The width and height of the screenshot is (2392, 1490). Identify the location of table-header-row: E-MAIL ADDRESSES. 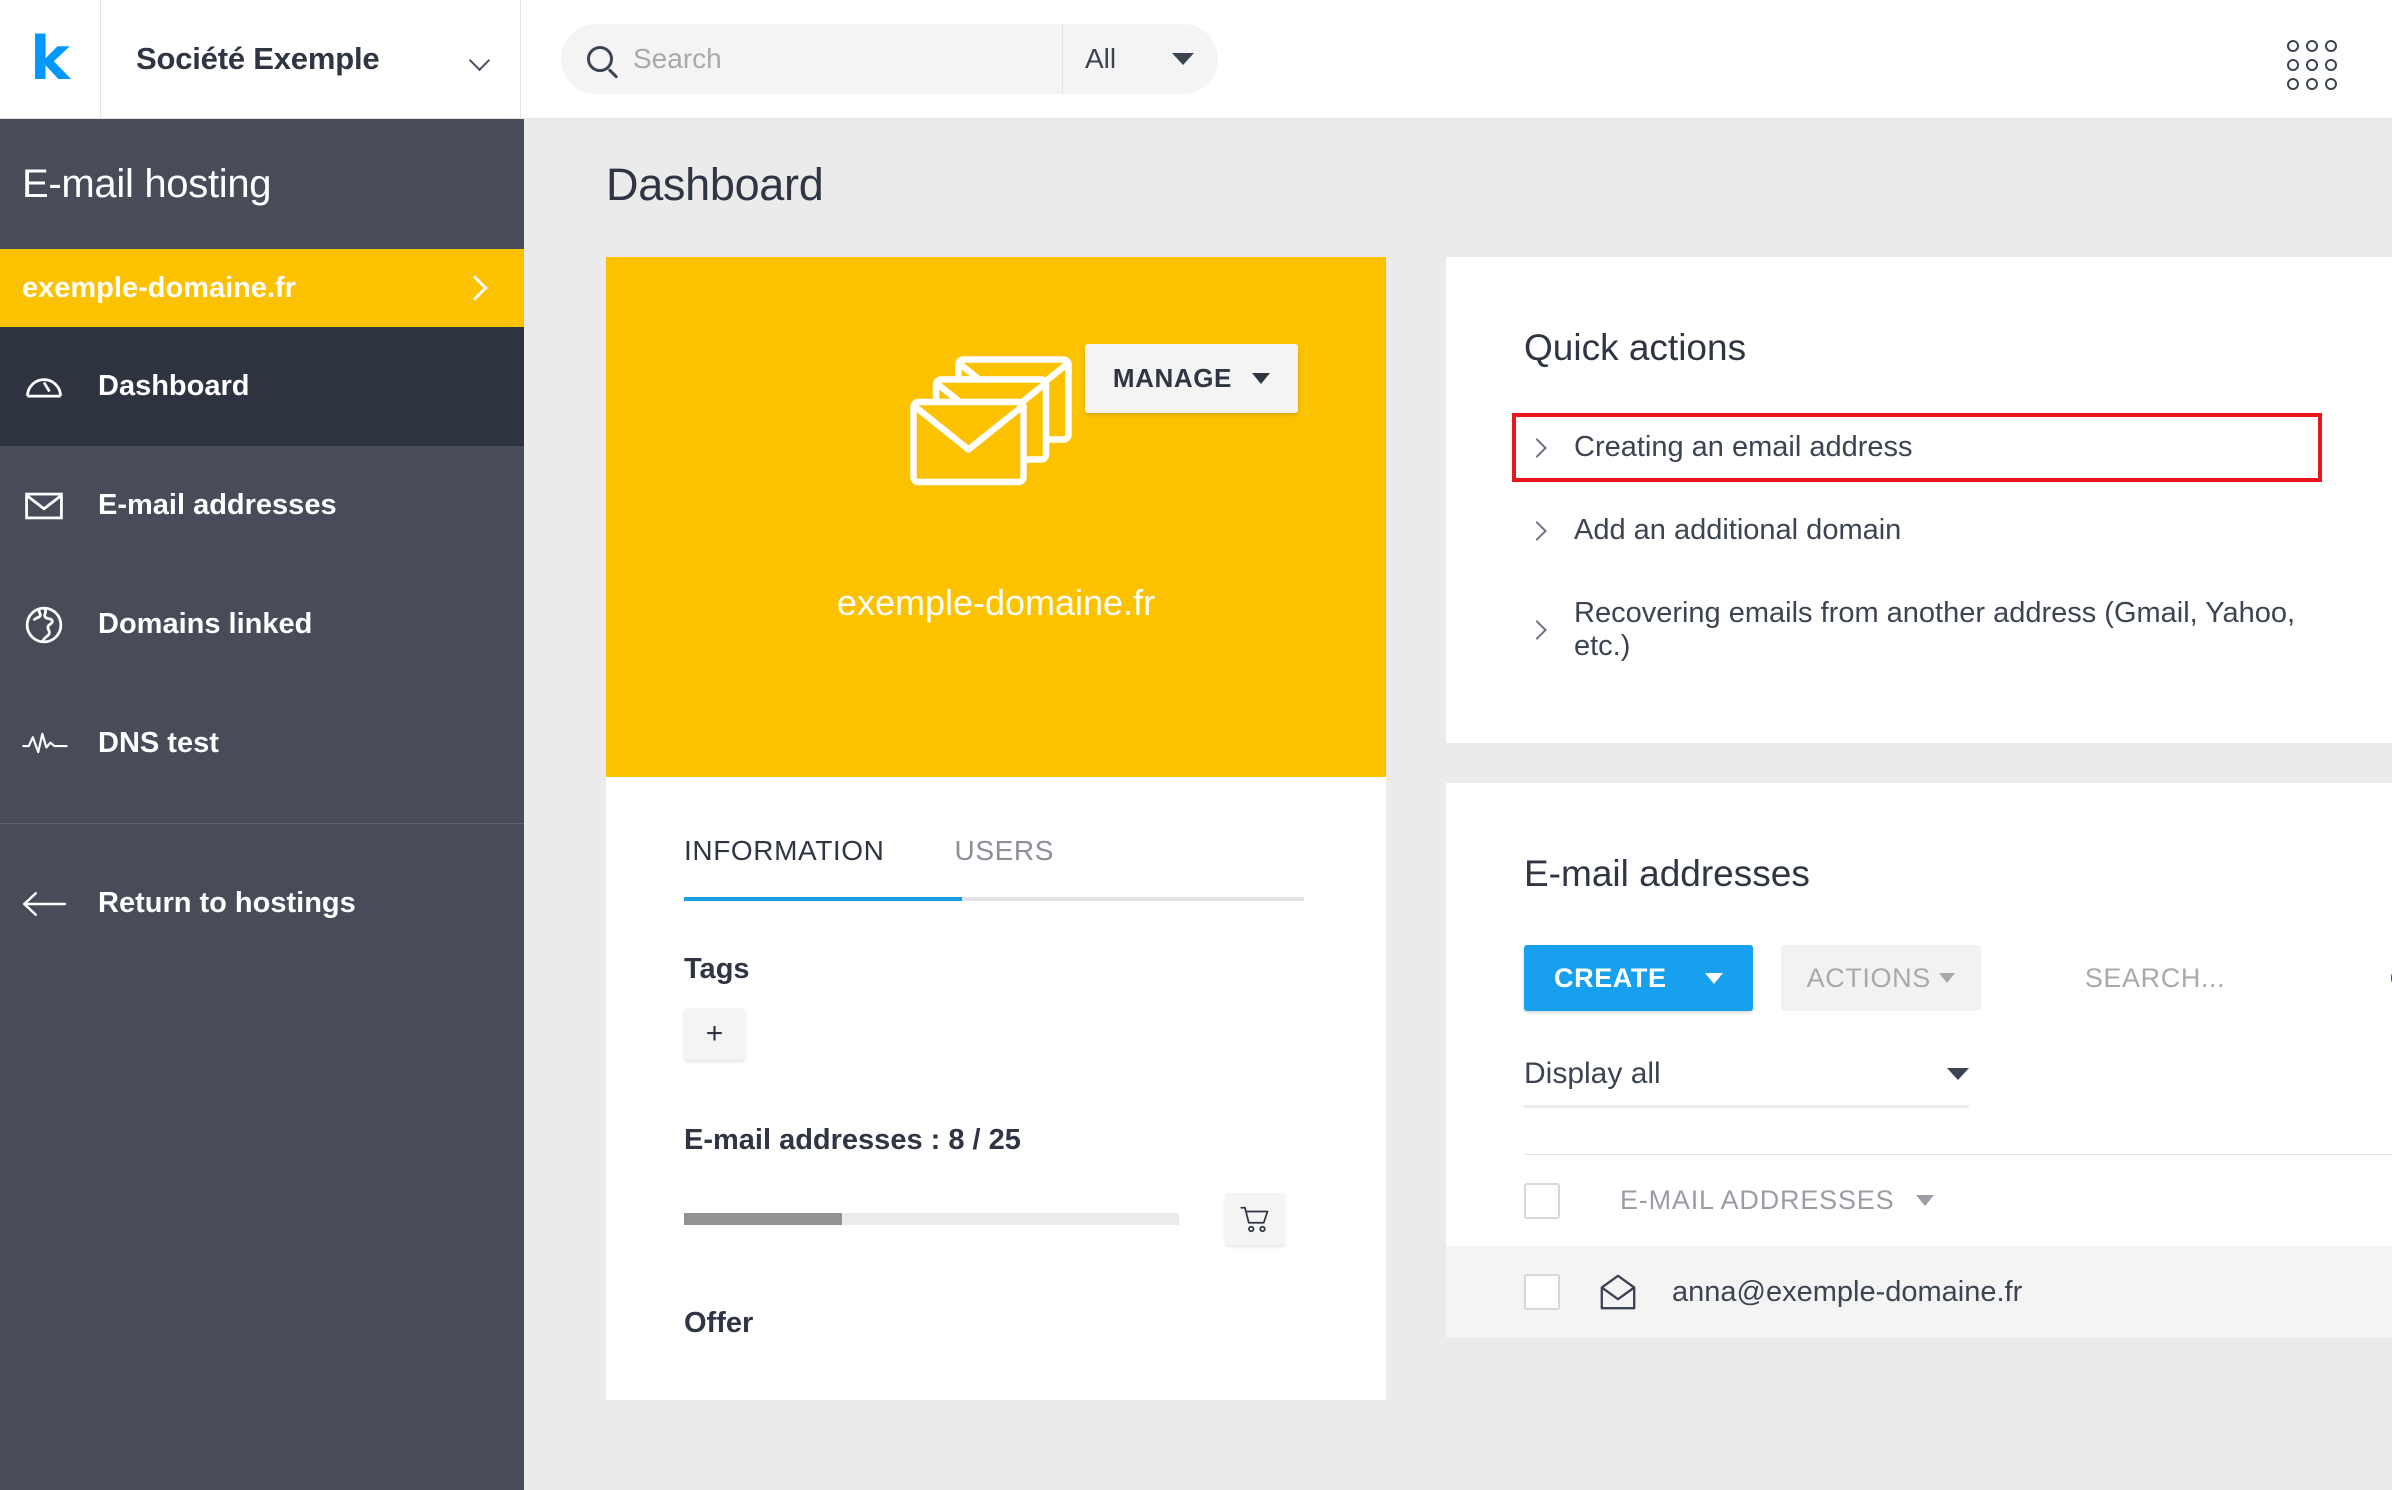
(1958, 1200).